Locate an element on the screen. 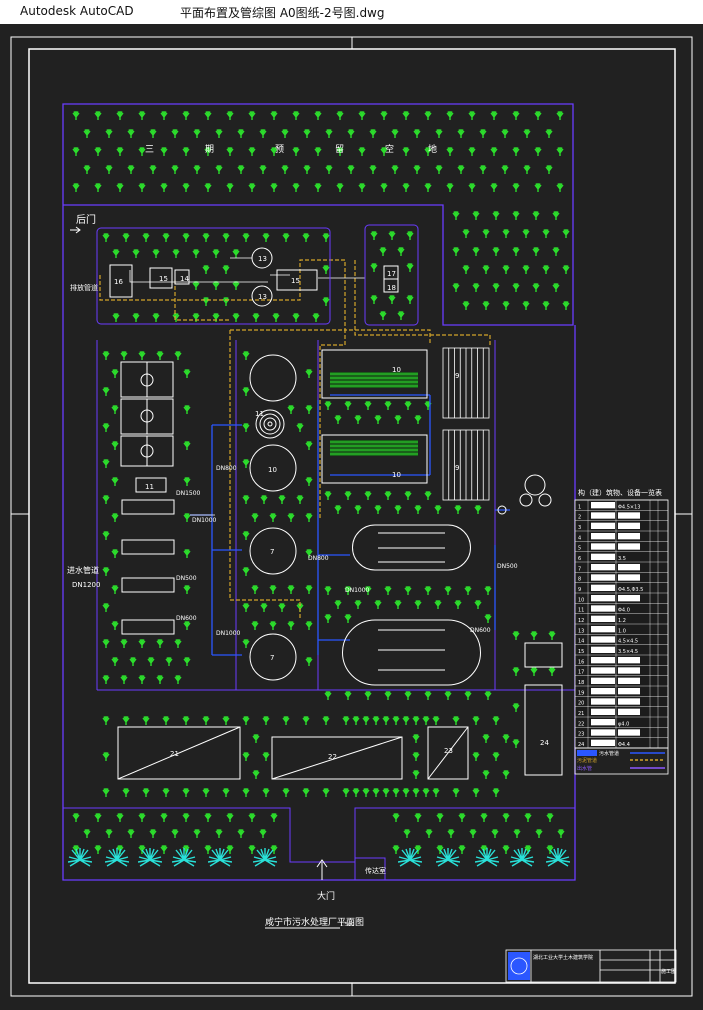 The width and height of the screenshot is (703, 1010). sewage-pipes is located at coordinates (350, 525).